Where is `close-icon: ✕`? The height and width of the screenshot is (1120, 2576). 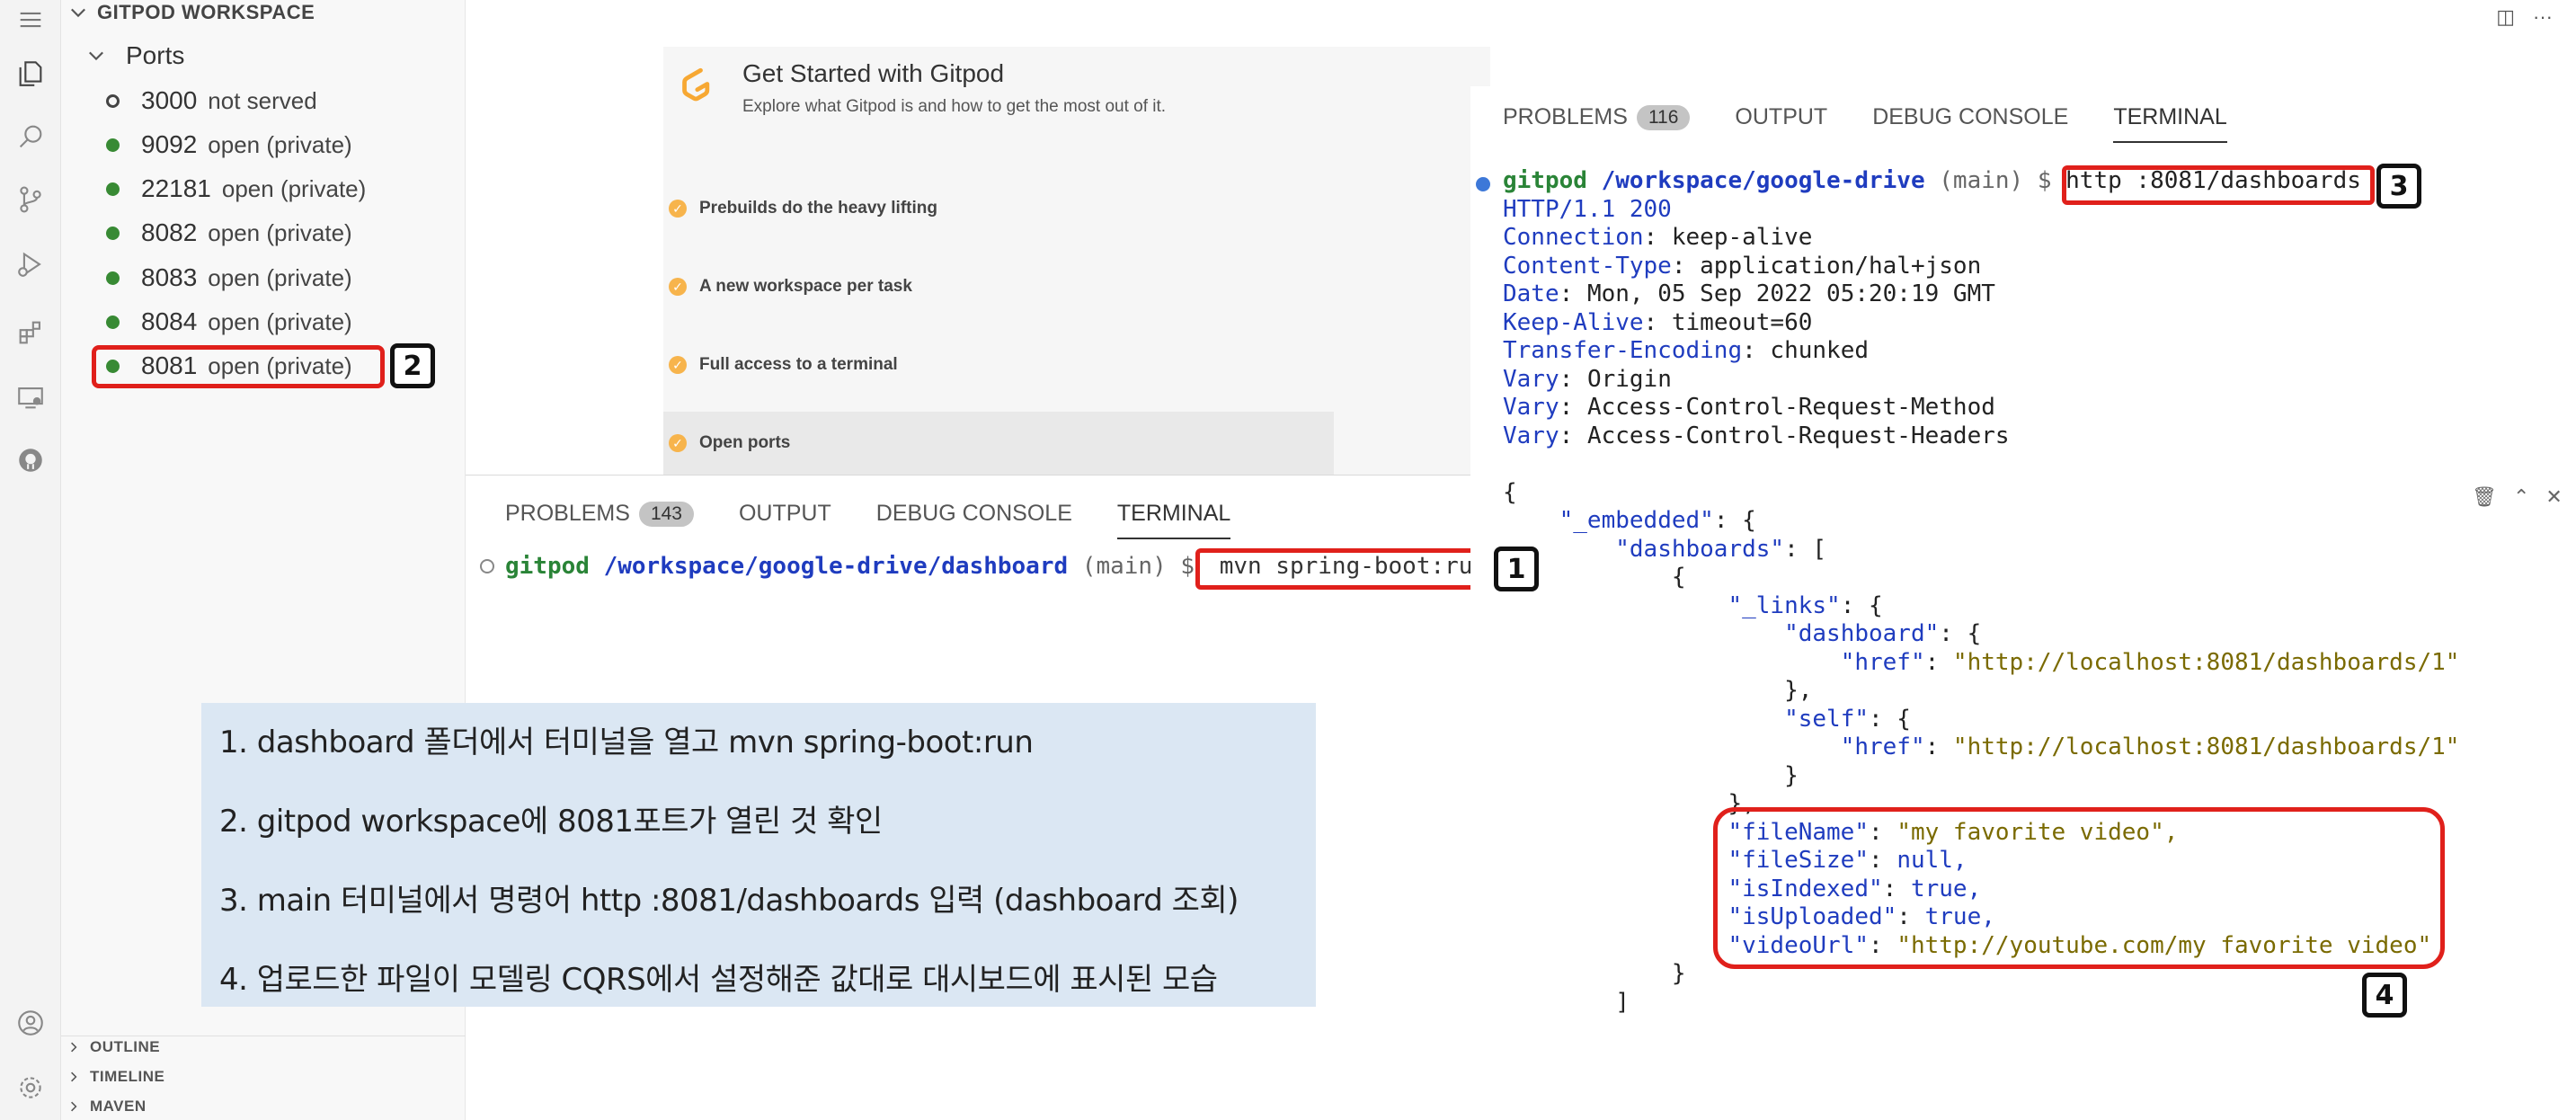
close-icon: ✕ is located at coordinates (2553, 497).